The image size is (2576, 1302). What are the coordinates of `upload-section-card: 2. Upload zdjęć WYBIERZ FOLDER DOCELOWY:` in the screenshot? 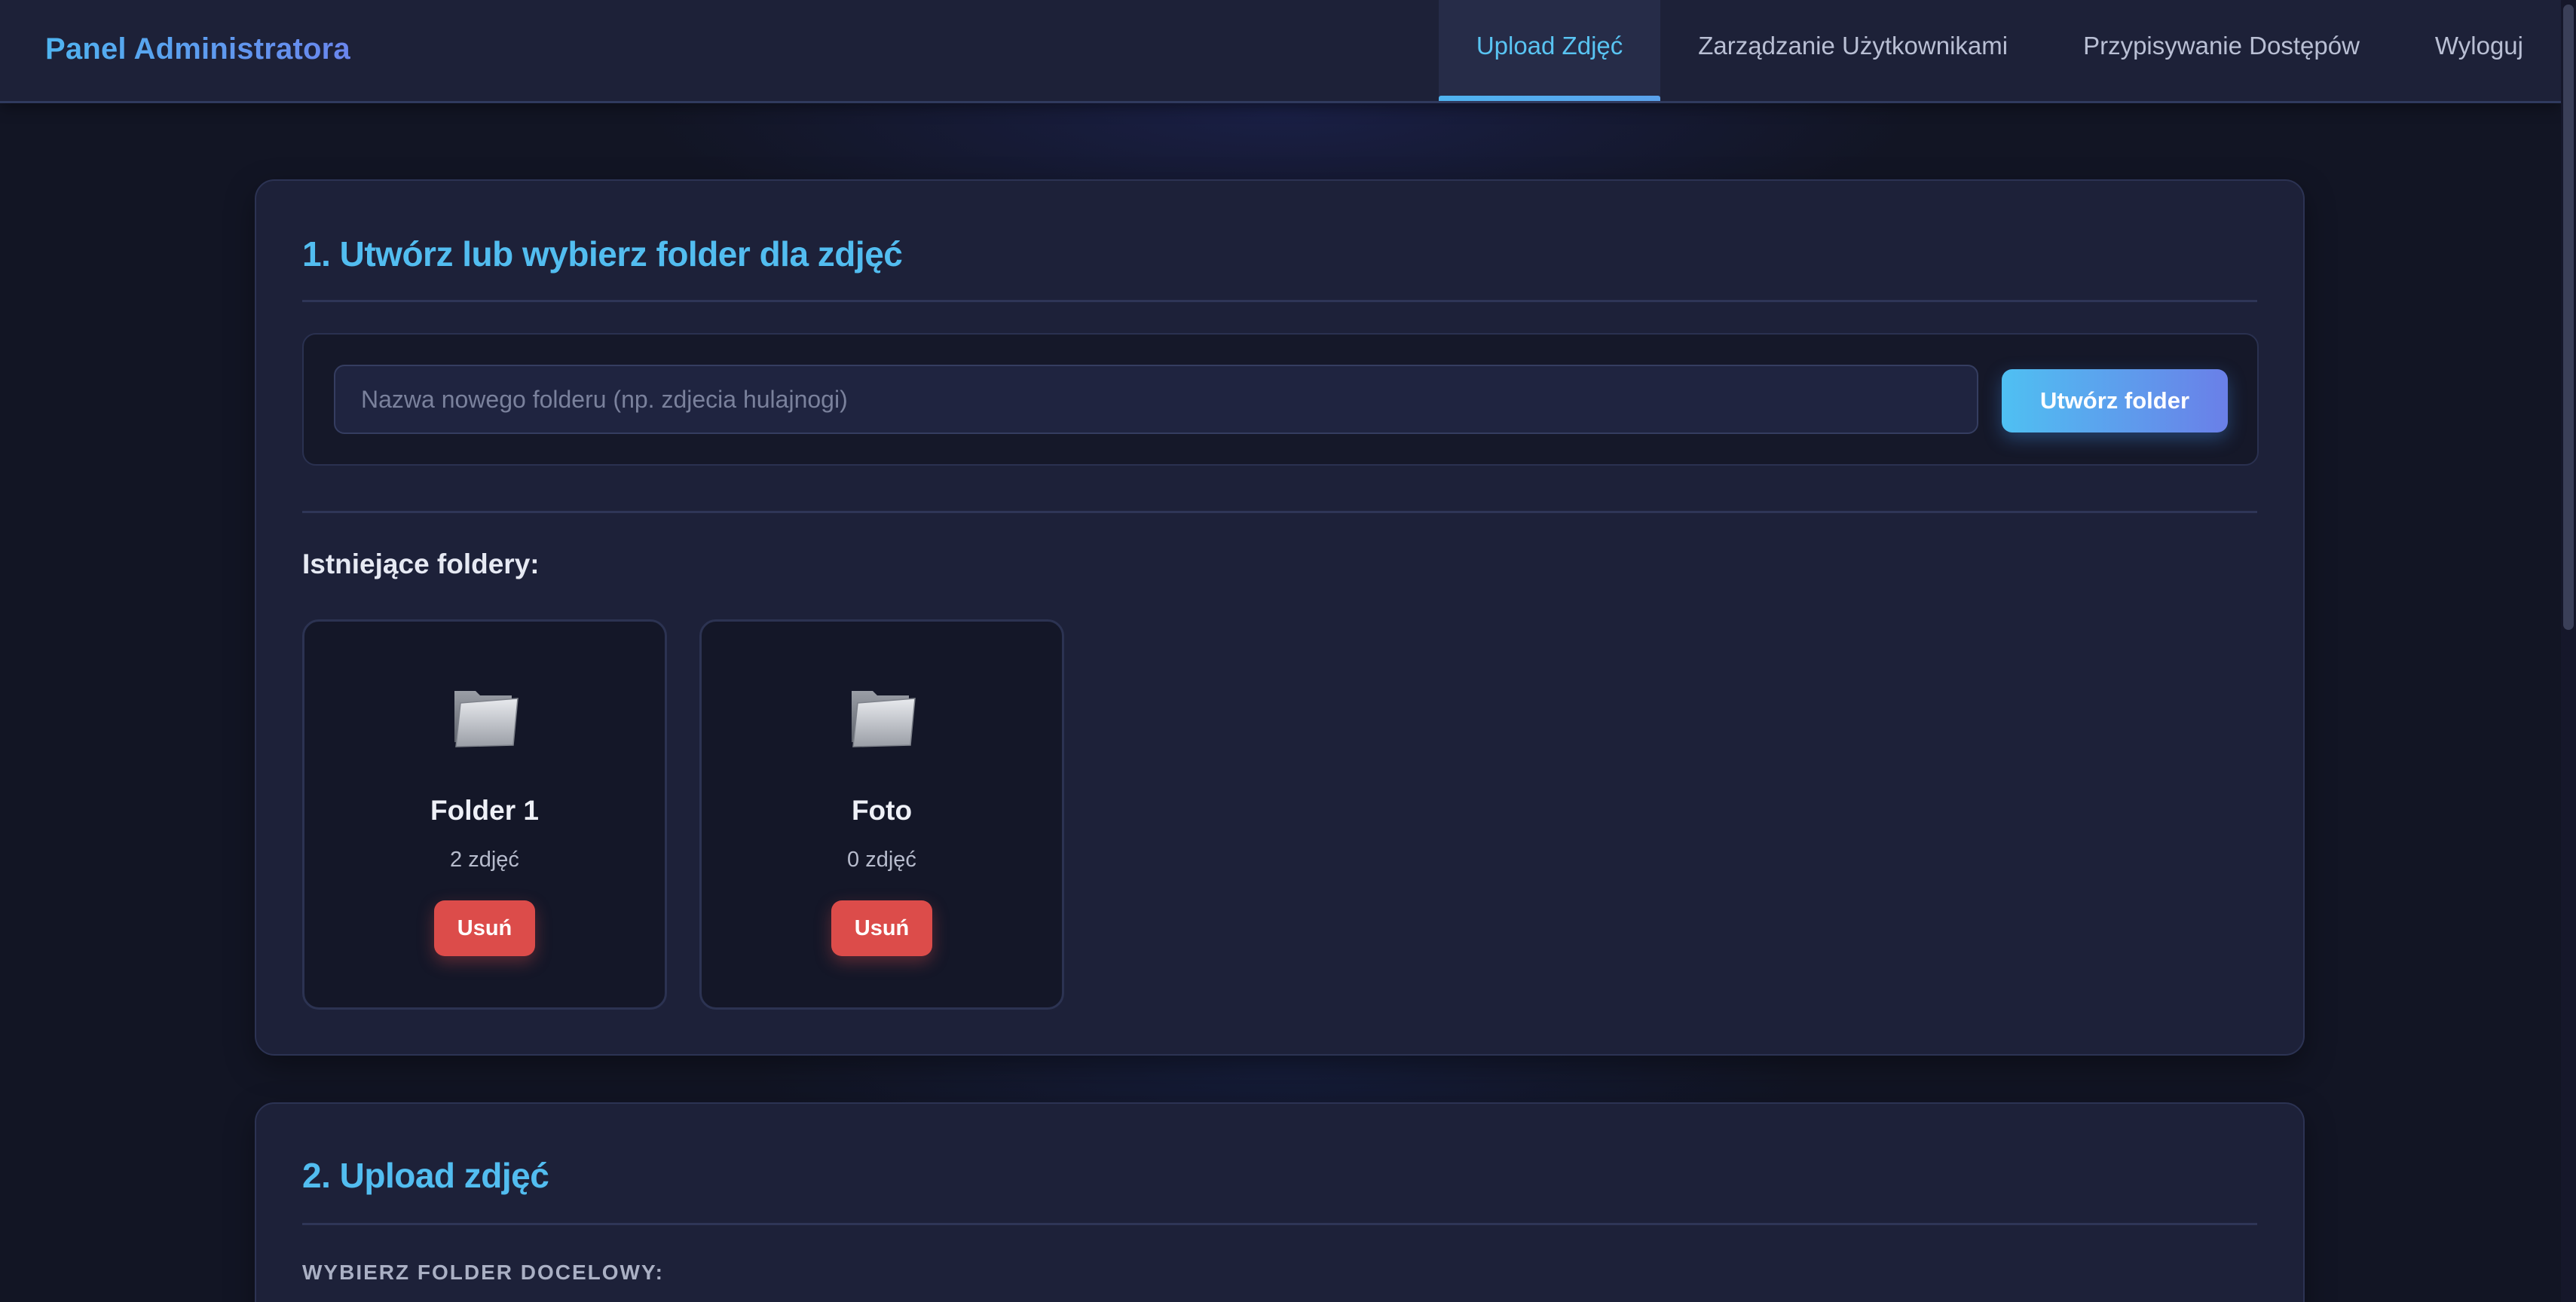 It's located at (1280, 1202).